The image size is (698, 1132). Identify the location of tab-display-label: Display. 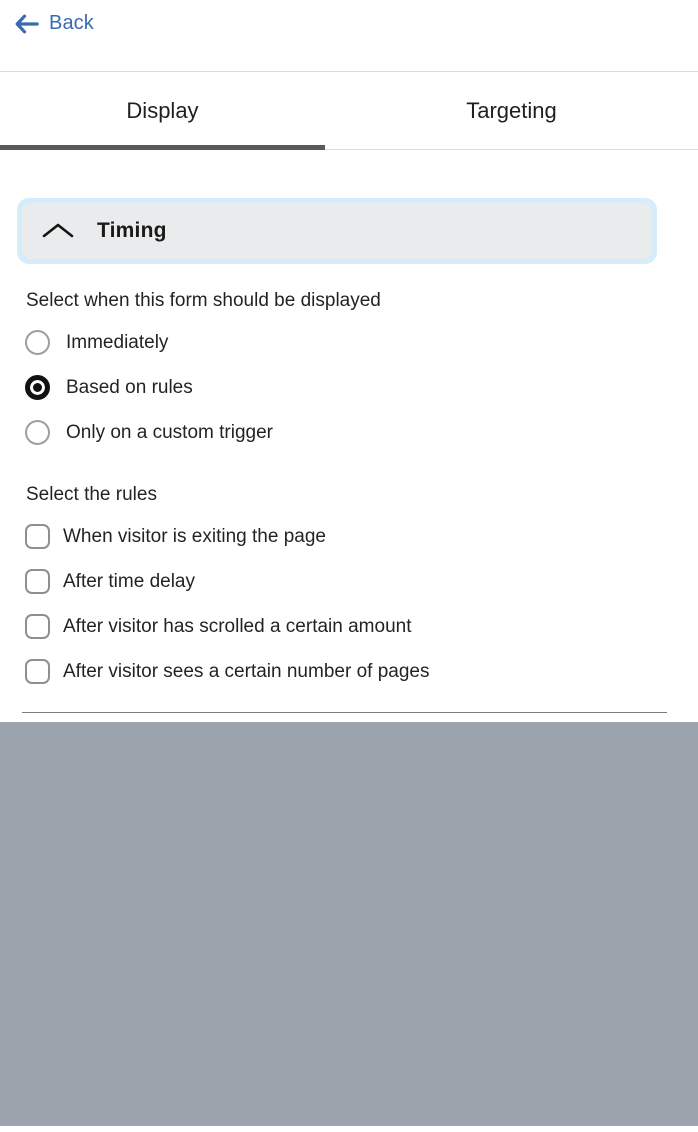
(162, 110).